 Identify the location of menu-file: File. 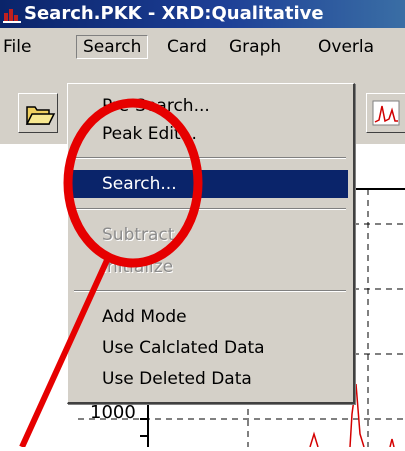
(17, 47).